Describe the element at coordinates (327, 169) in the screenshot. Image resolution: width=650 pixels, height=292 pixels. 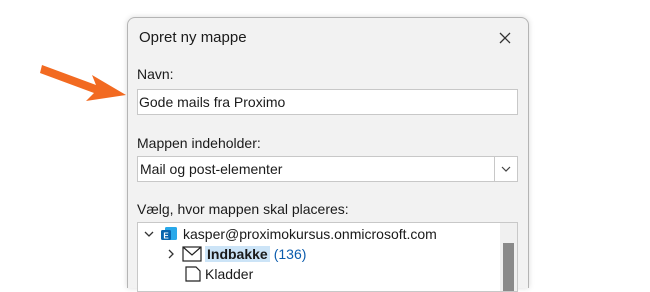
I see `folder-contains-select: Mail og post-elementer` at that location.